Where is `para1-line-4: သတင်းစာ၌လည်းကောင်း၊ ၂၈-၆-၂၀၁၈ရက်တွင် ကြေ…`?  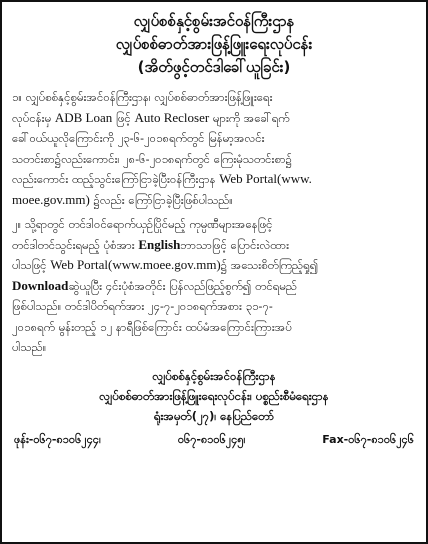
para1-line-4: သတင်းစာ၌လည်းကောင်း၊ ၂၈-၆-၂၀၁၈ရက်တွင် ကြေ… is located at coordinates (152, 158).